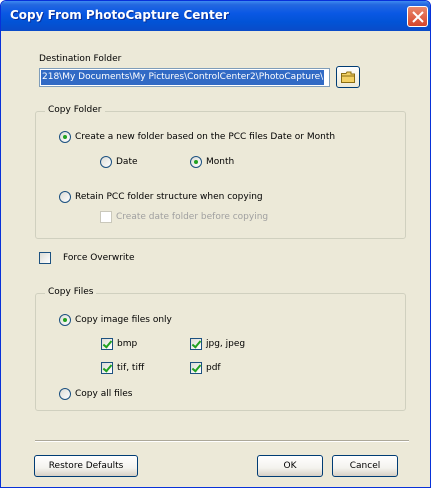  I want to click on create-date-folder-checkbox, so click(106, 217).